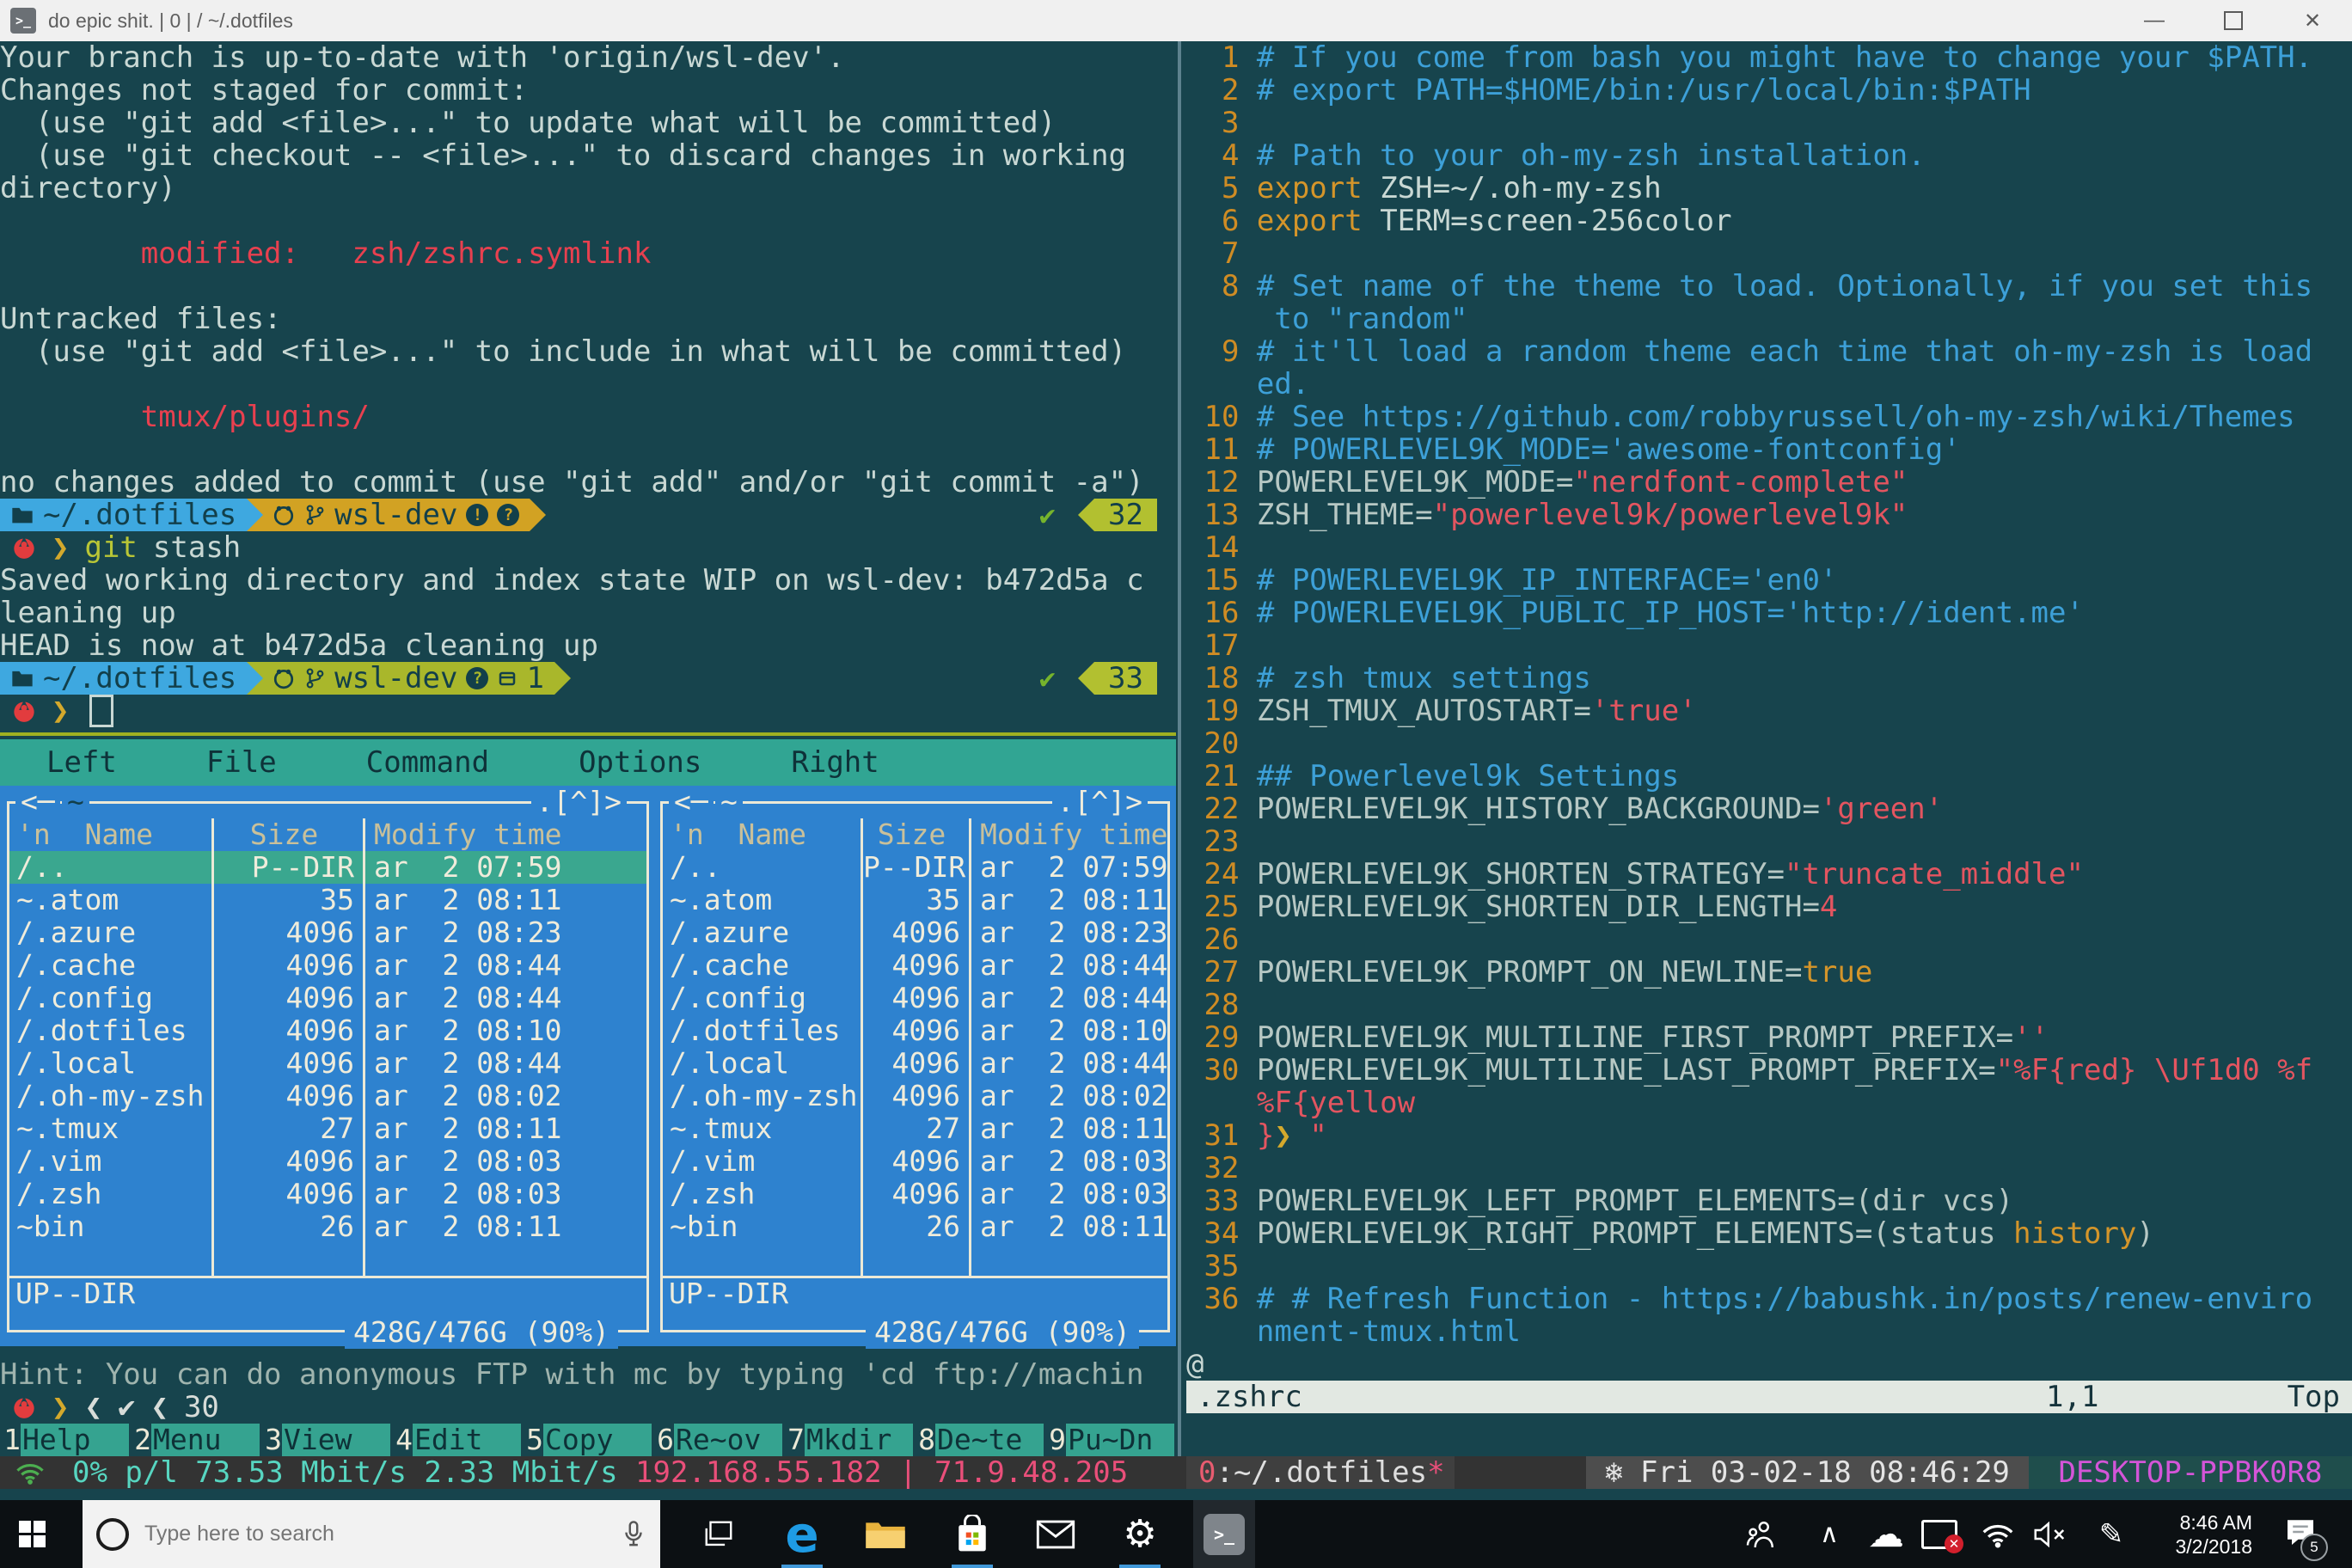  What do you see at coordinates (24, 547) in the screenshot?
I see `rebel-icon` at bounding box center [24, 547].